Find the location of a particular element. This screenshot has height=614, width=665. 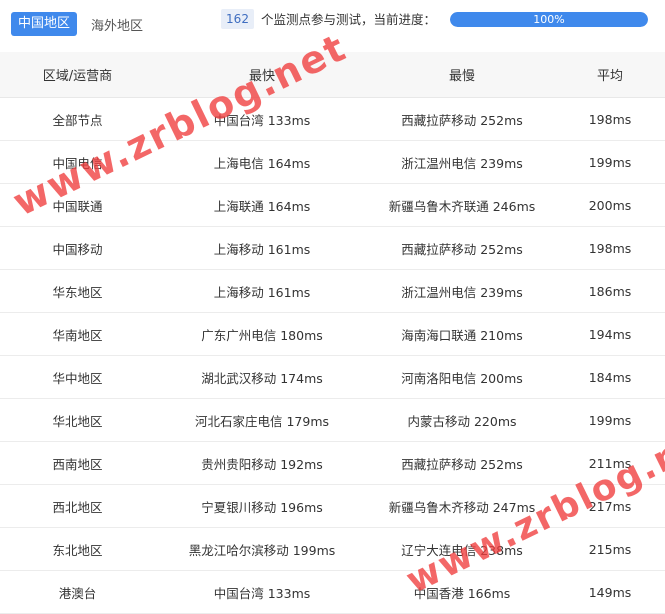

fastest-cell: 上海电信 164ms is located at coordinates (262, 162).